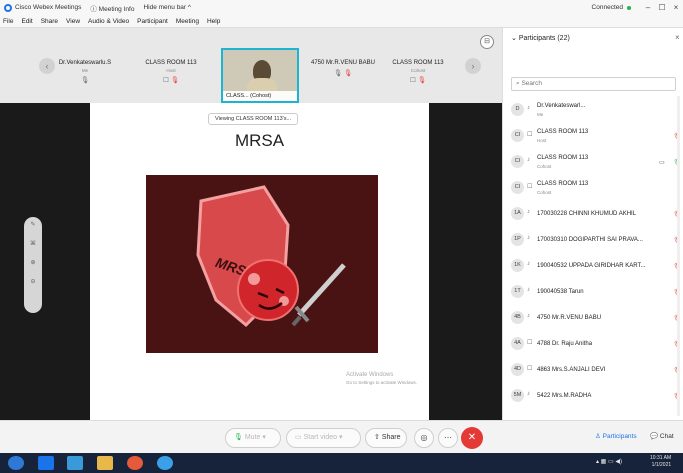 The image size is (683, 473). Describe the element at coordinates (49, 21) in the screenshot. I see `menu-share: Share` at that location.